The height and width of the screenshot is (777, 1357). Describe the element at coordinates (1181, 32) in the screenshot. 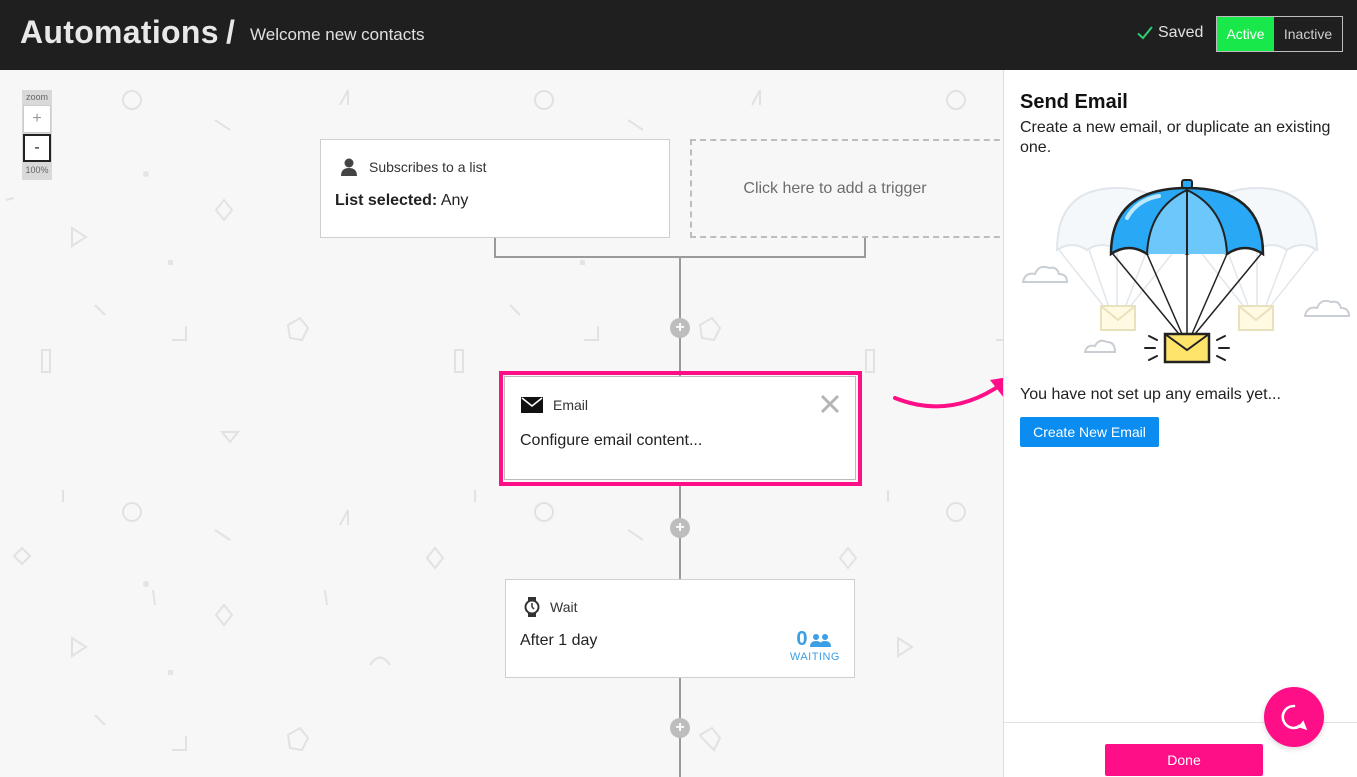

I see `saved-label: Saved` at that location.